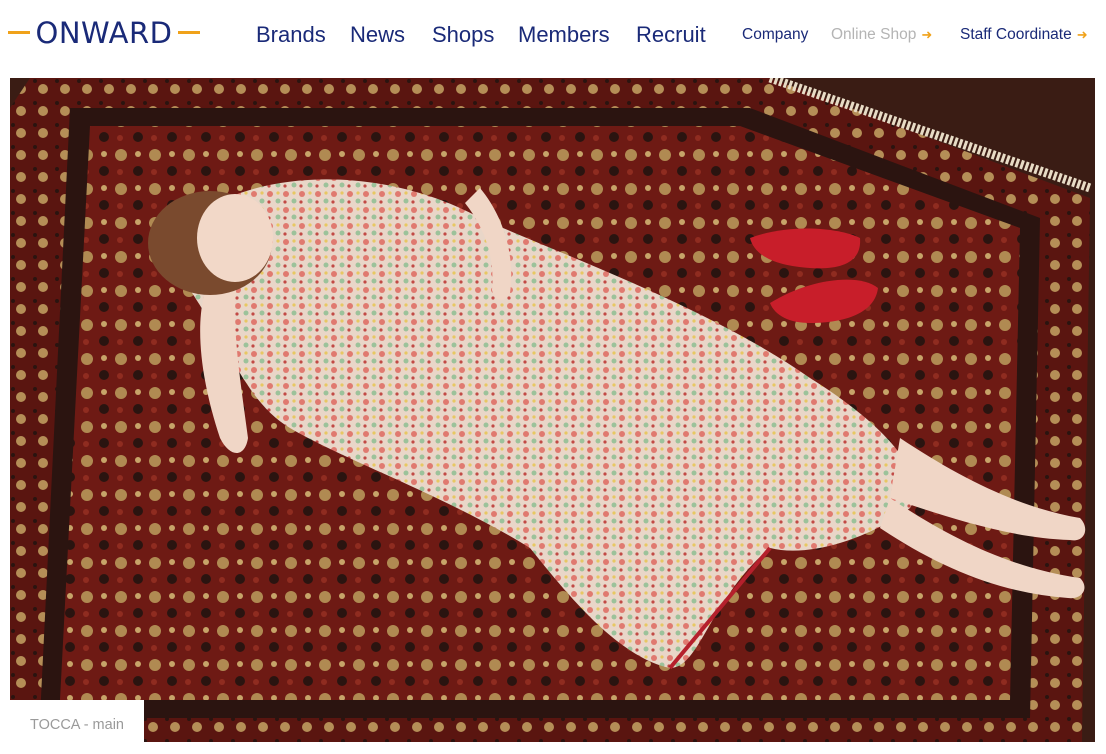  What do you see at coordinates (377, 35) in the screenshot?
I see `nav-news: News` at bounding box center [377, 35].